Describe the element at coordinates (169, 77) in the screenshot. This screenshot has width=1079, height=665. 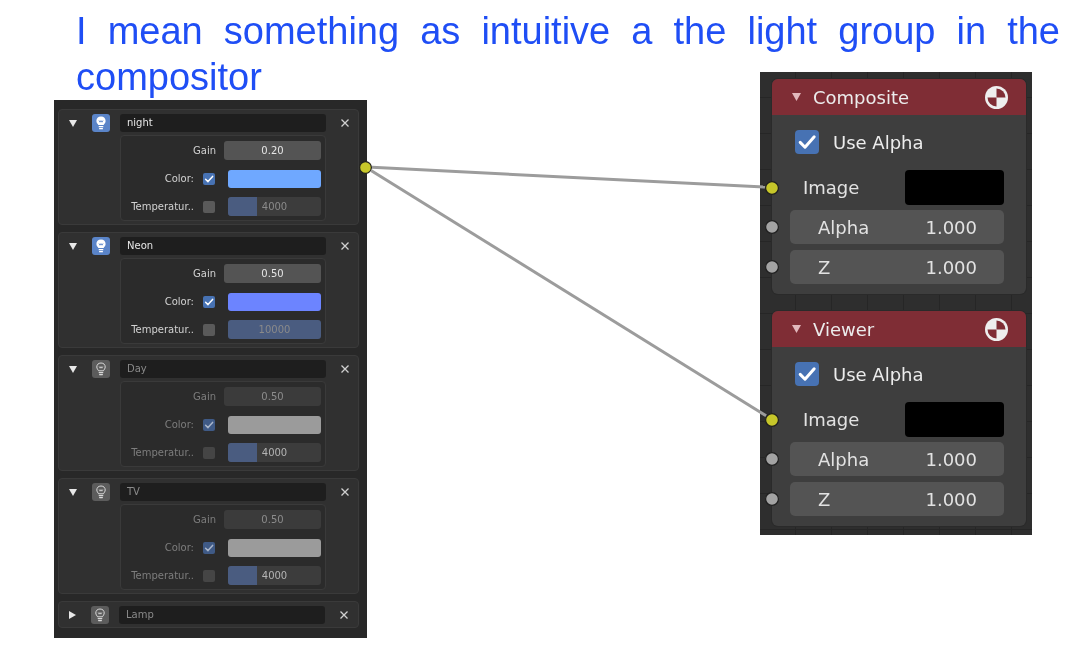
I see `caption-text: compositor` at that location.